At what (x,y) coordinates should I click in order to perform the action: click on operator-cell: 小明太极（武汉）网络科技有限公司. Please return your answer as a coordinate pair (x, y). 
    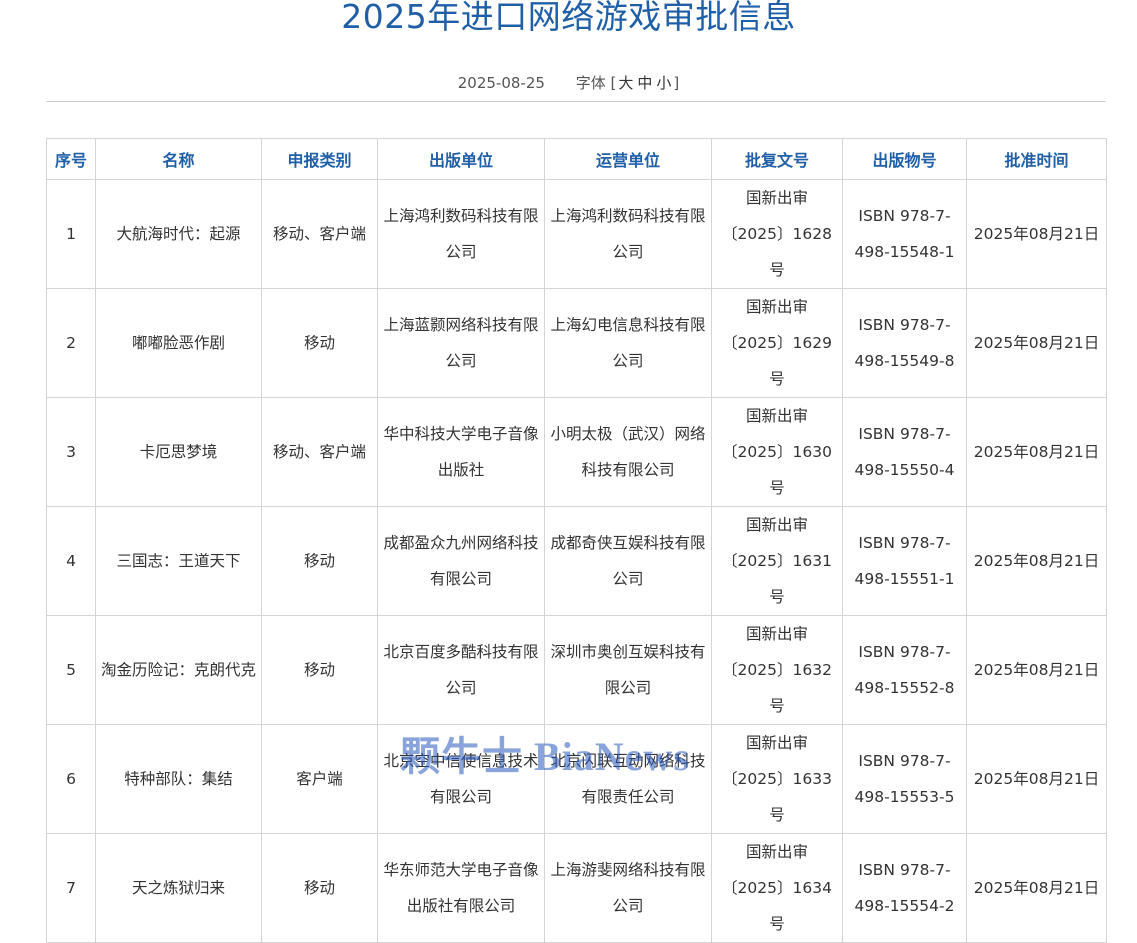
    Looking at the image, I should click on (628, 452).